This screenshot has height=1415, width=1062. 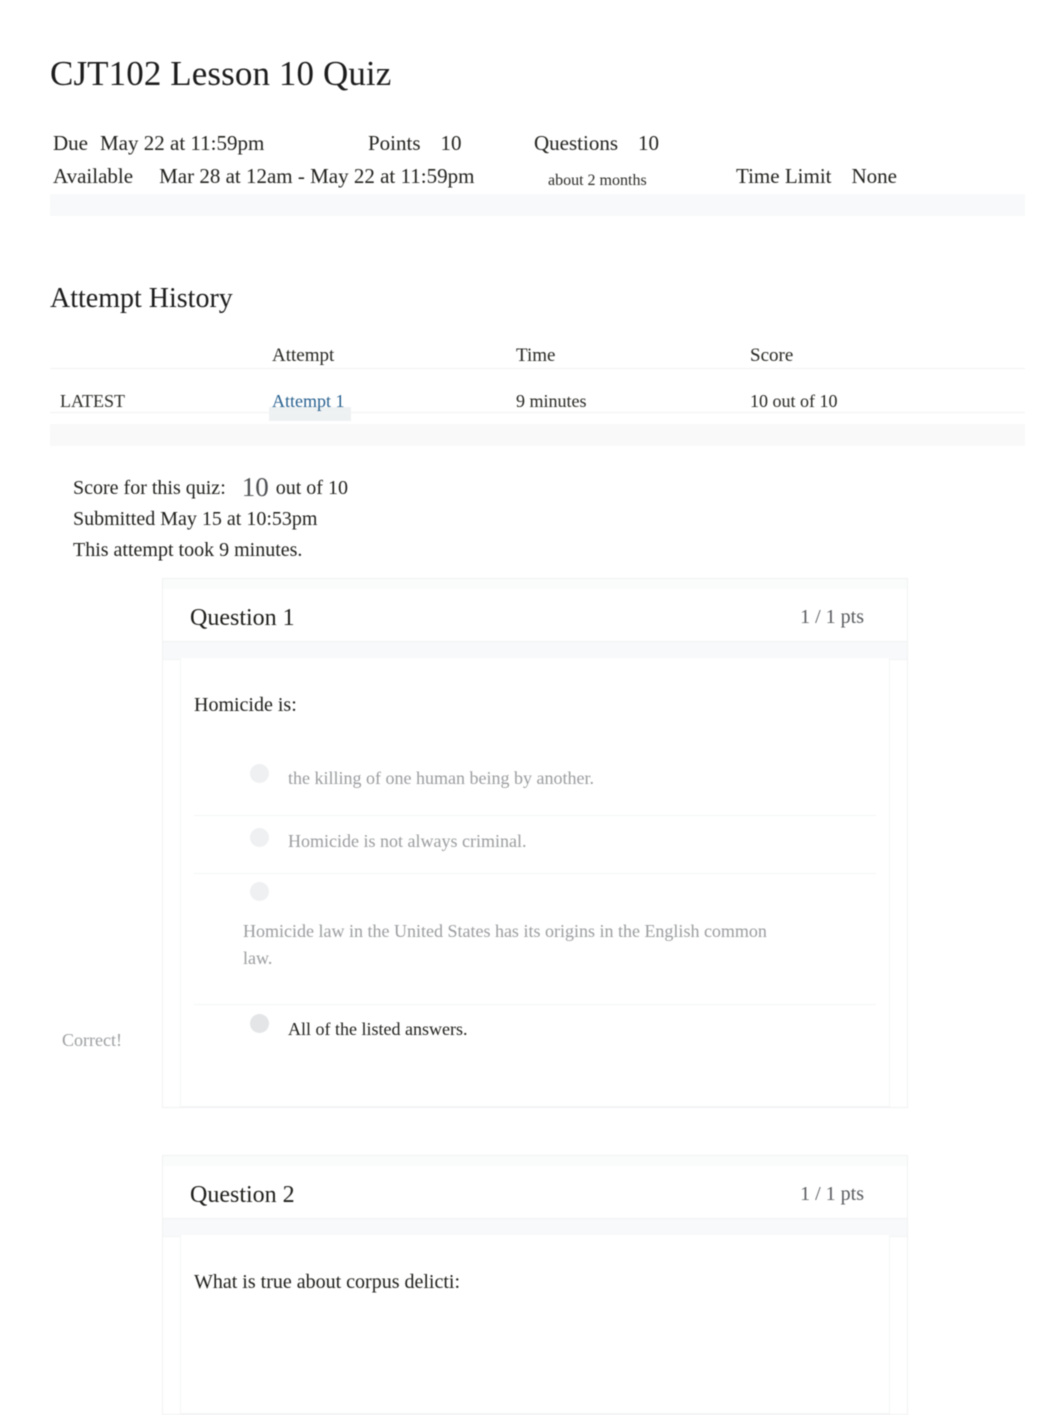 I want to click on column-header-time: Time, so click(x=536, y=355).